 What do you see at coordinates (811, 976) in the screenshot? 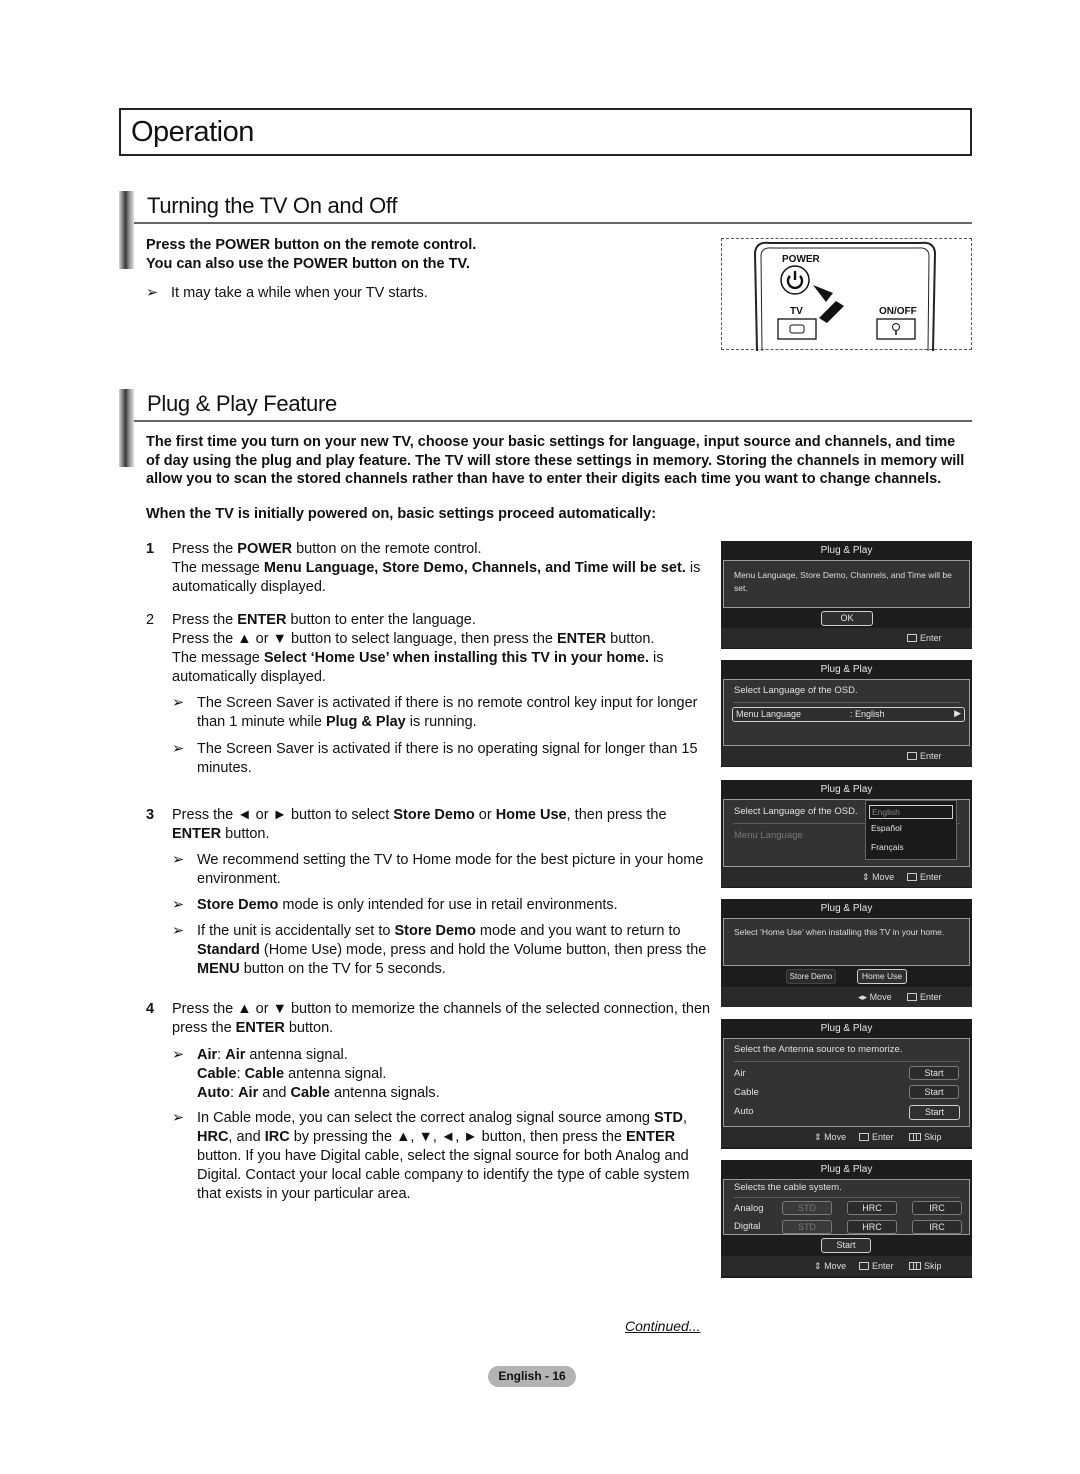
I see `store-demo-button: Store Demo` at bounding box center [811, 976].